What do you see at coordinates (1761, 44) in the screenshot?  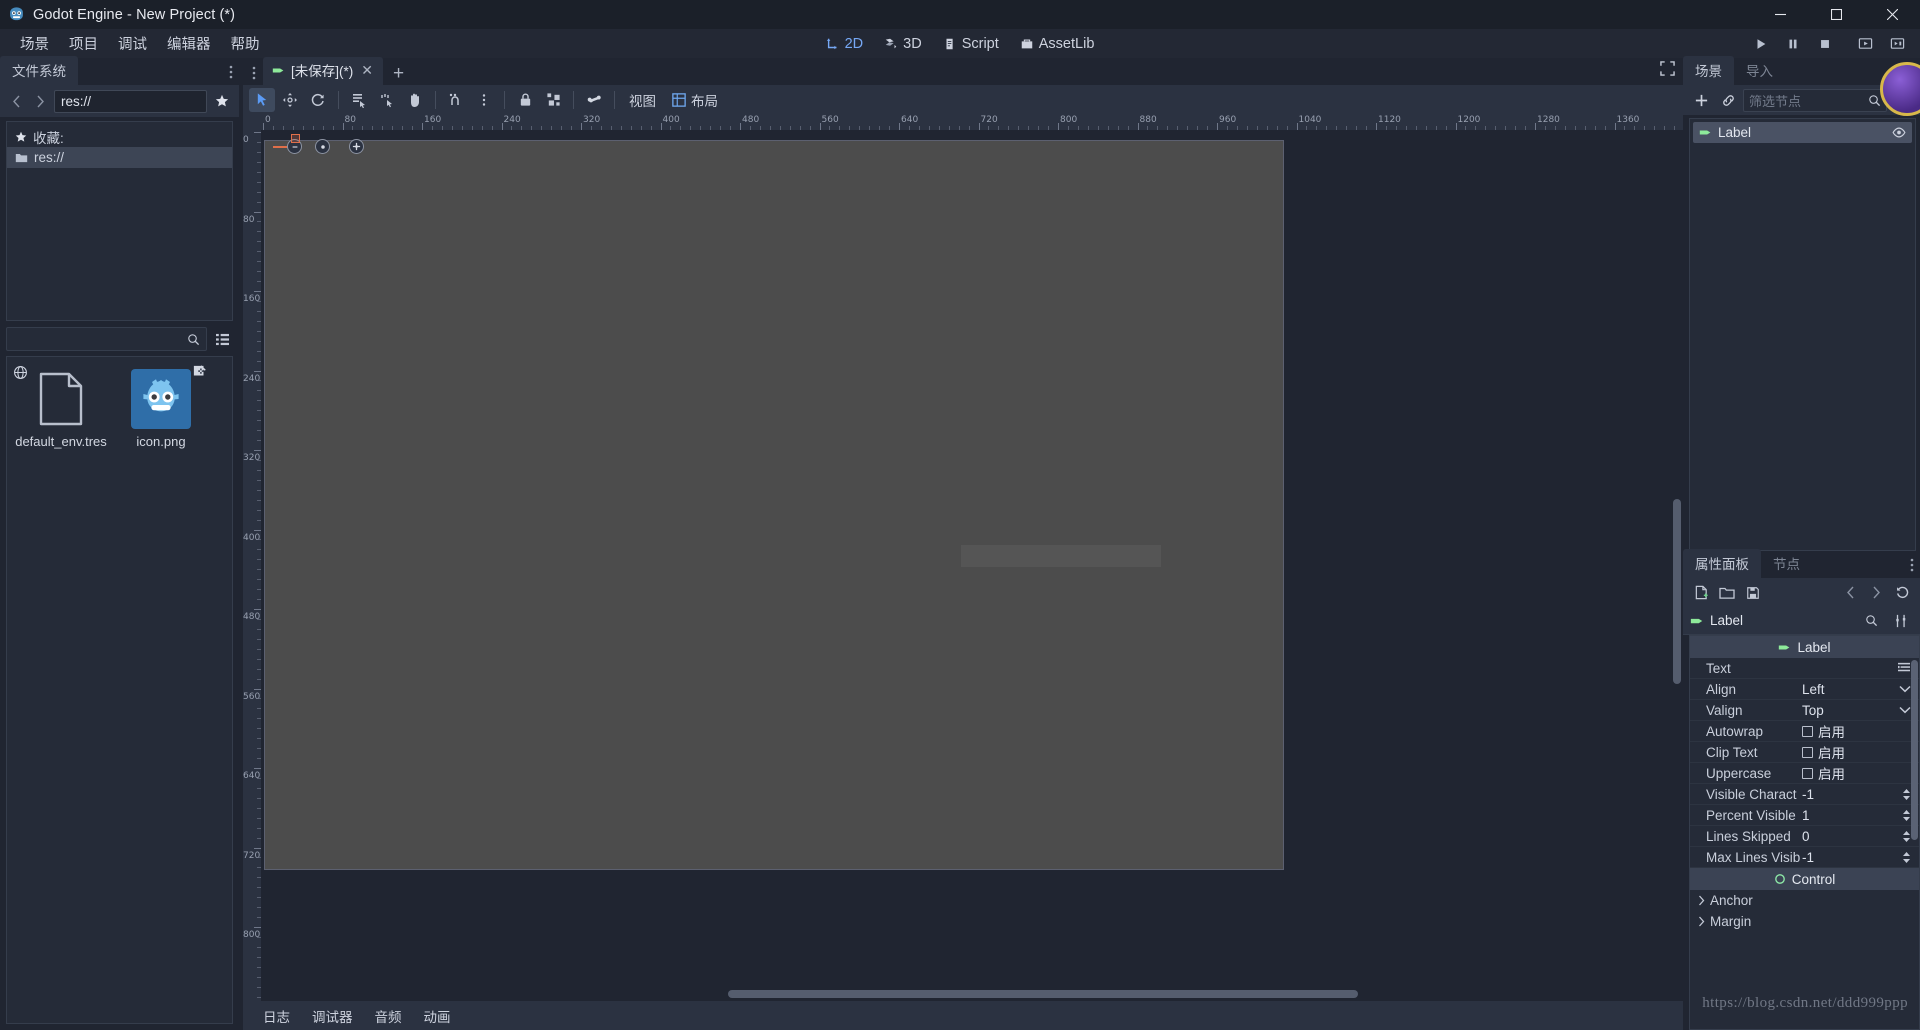 I see `play-button` at bounding box center [1761, 44].